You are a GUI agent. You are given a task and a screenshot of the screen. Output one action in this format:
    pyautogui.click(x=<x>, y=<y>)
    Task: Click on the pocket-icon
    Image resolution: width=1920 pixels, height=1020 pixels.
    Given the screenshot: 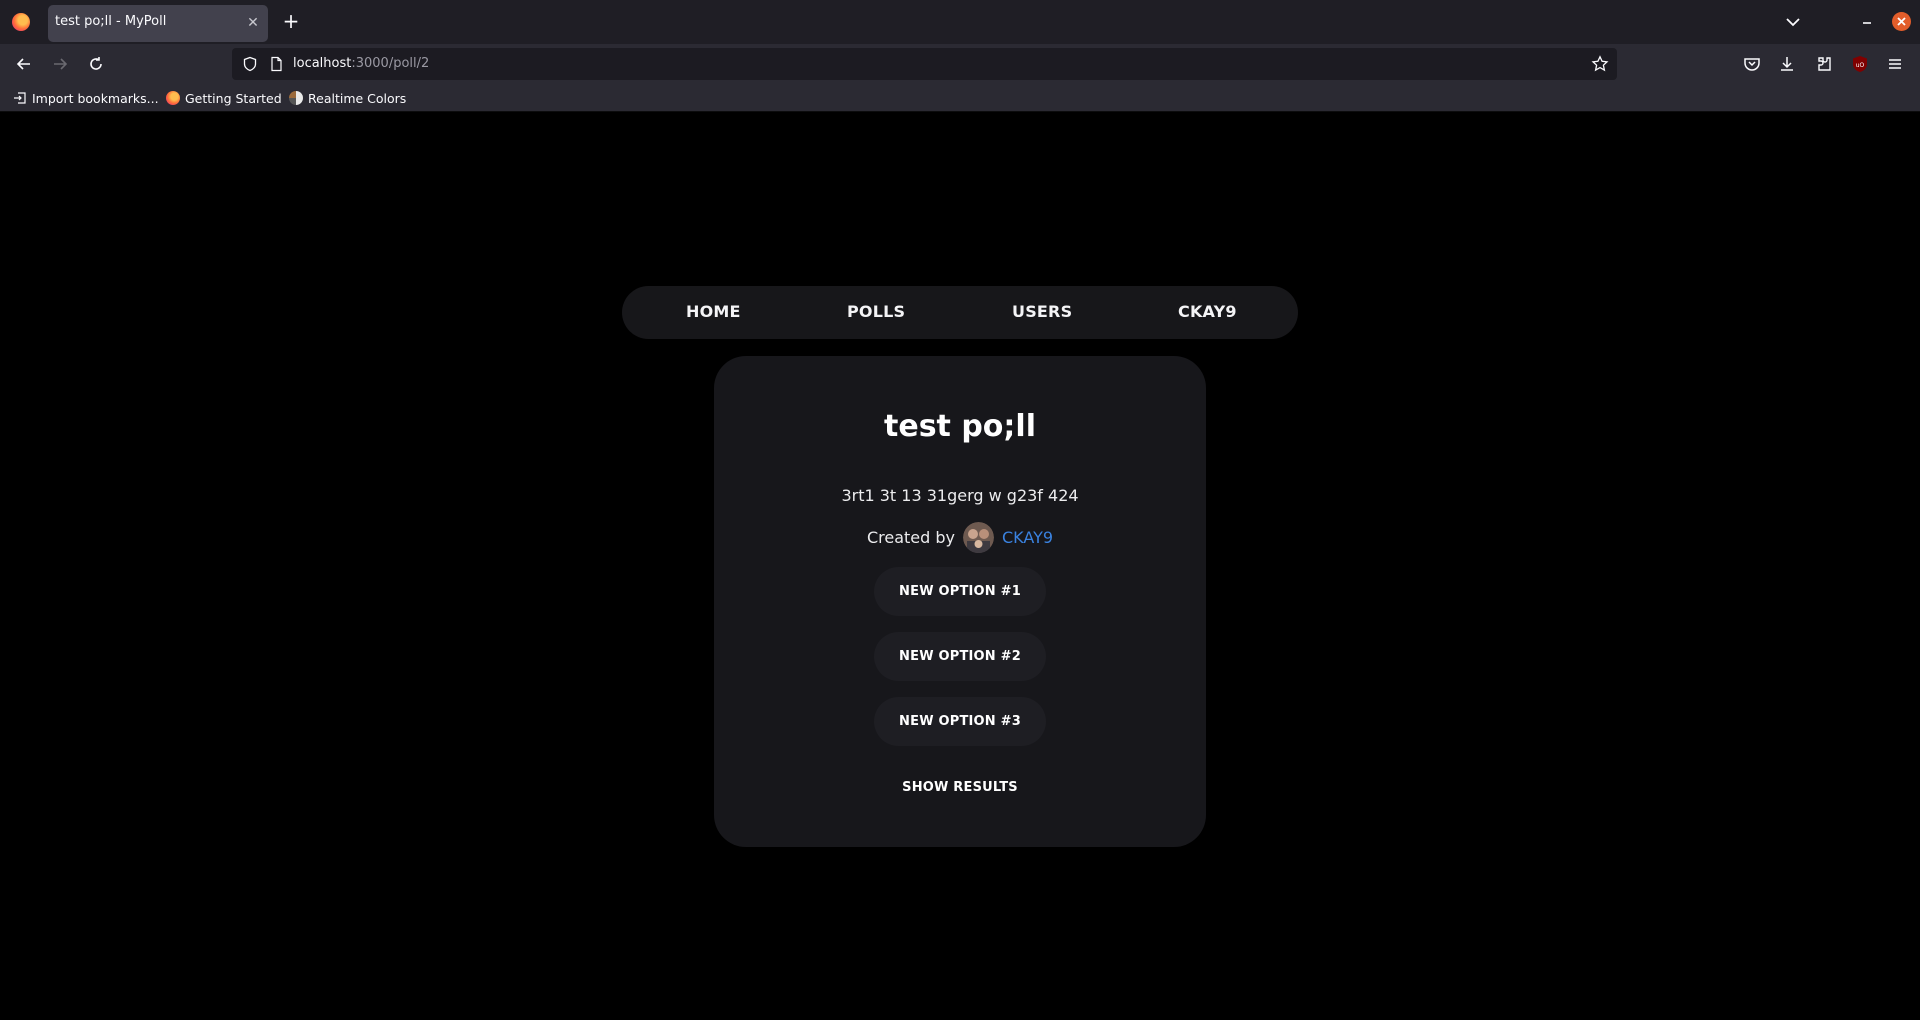 What is the action you would take?
    pyautogui.click(x=1752, y=64)
    